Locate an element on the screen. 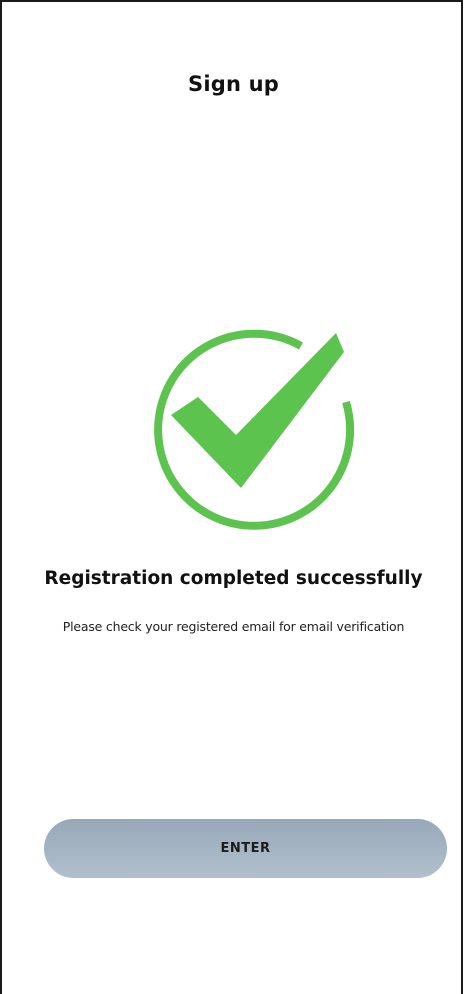  enter-button: ENTER is located at coordinates (245, 848).